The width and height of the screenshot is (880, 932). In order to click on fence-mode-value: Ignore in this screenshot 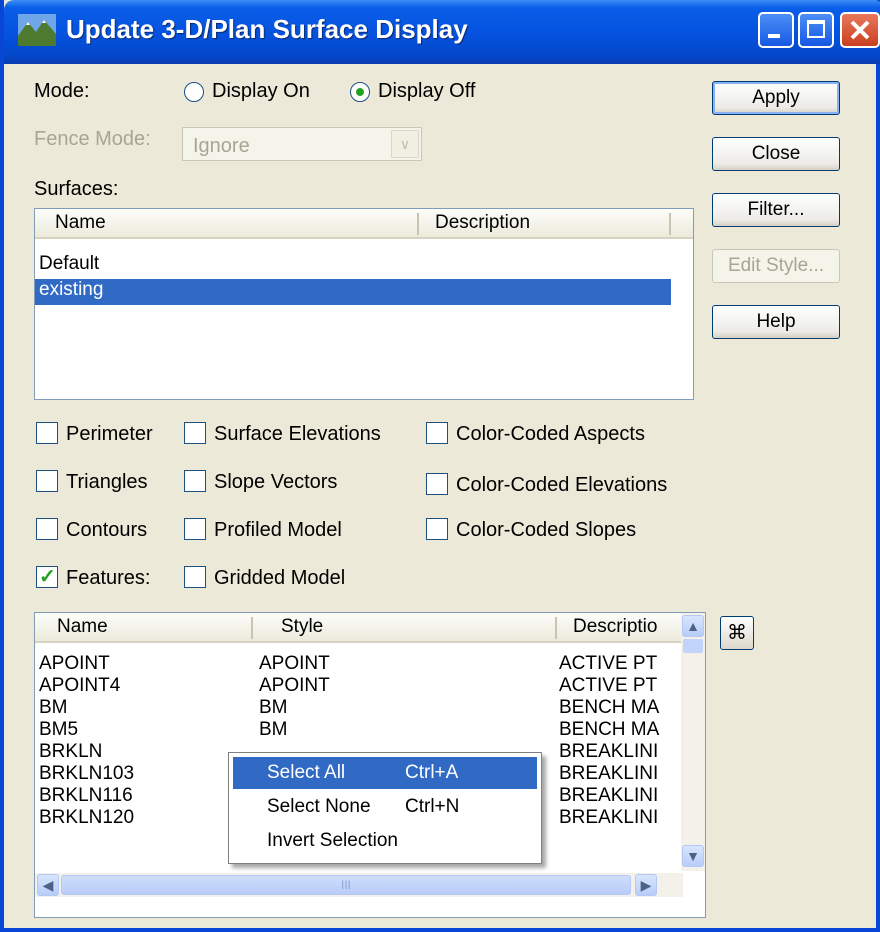, I will do `click(221, 146)`.